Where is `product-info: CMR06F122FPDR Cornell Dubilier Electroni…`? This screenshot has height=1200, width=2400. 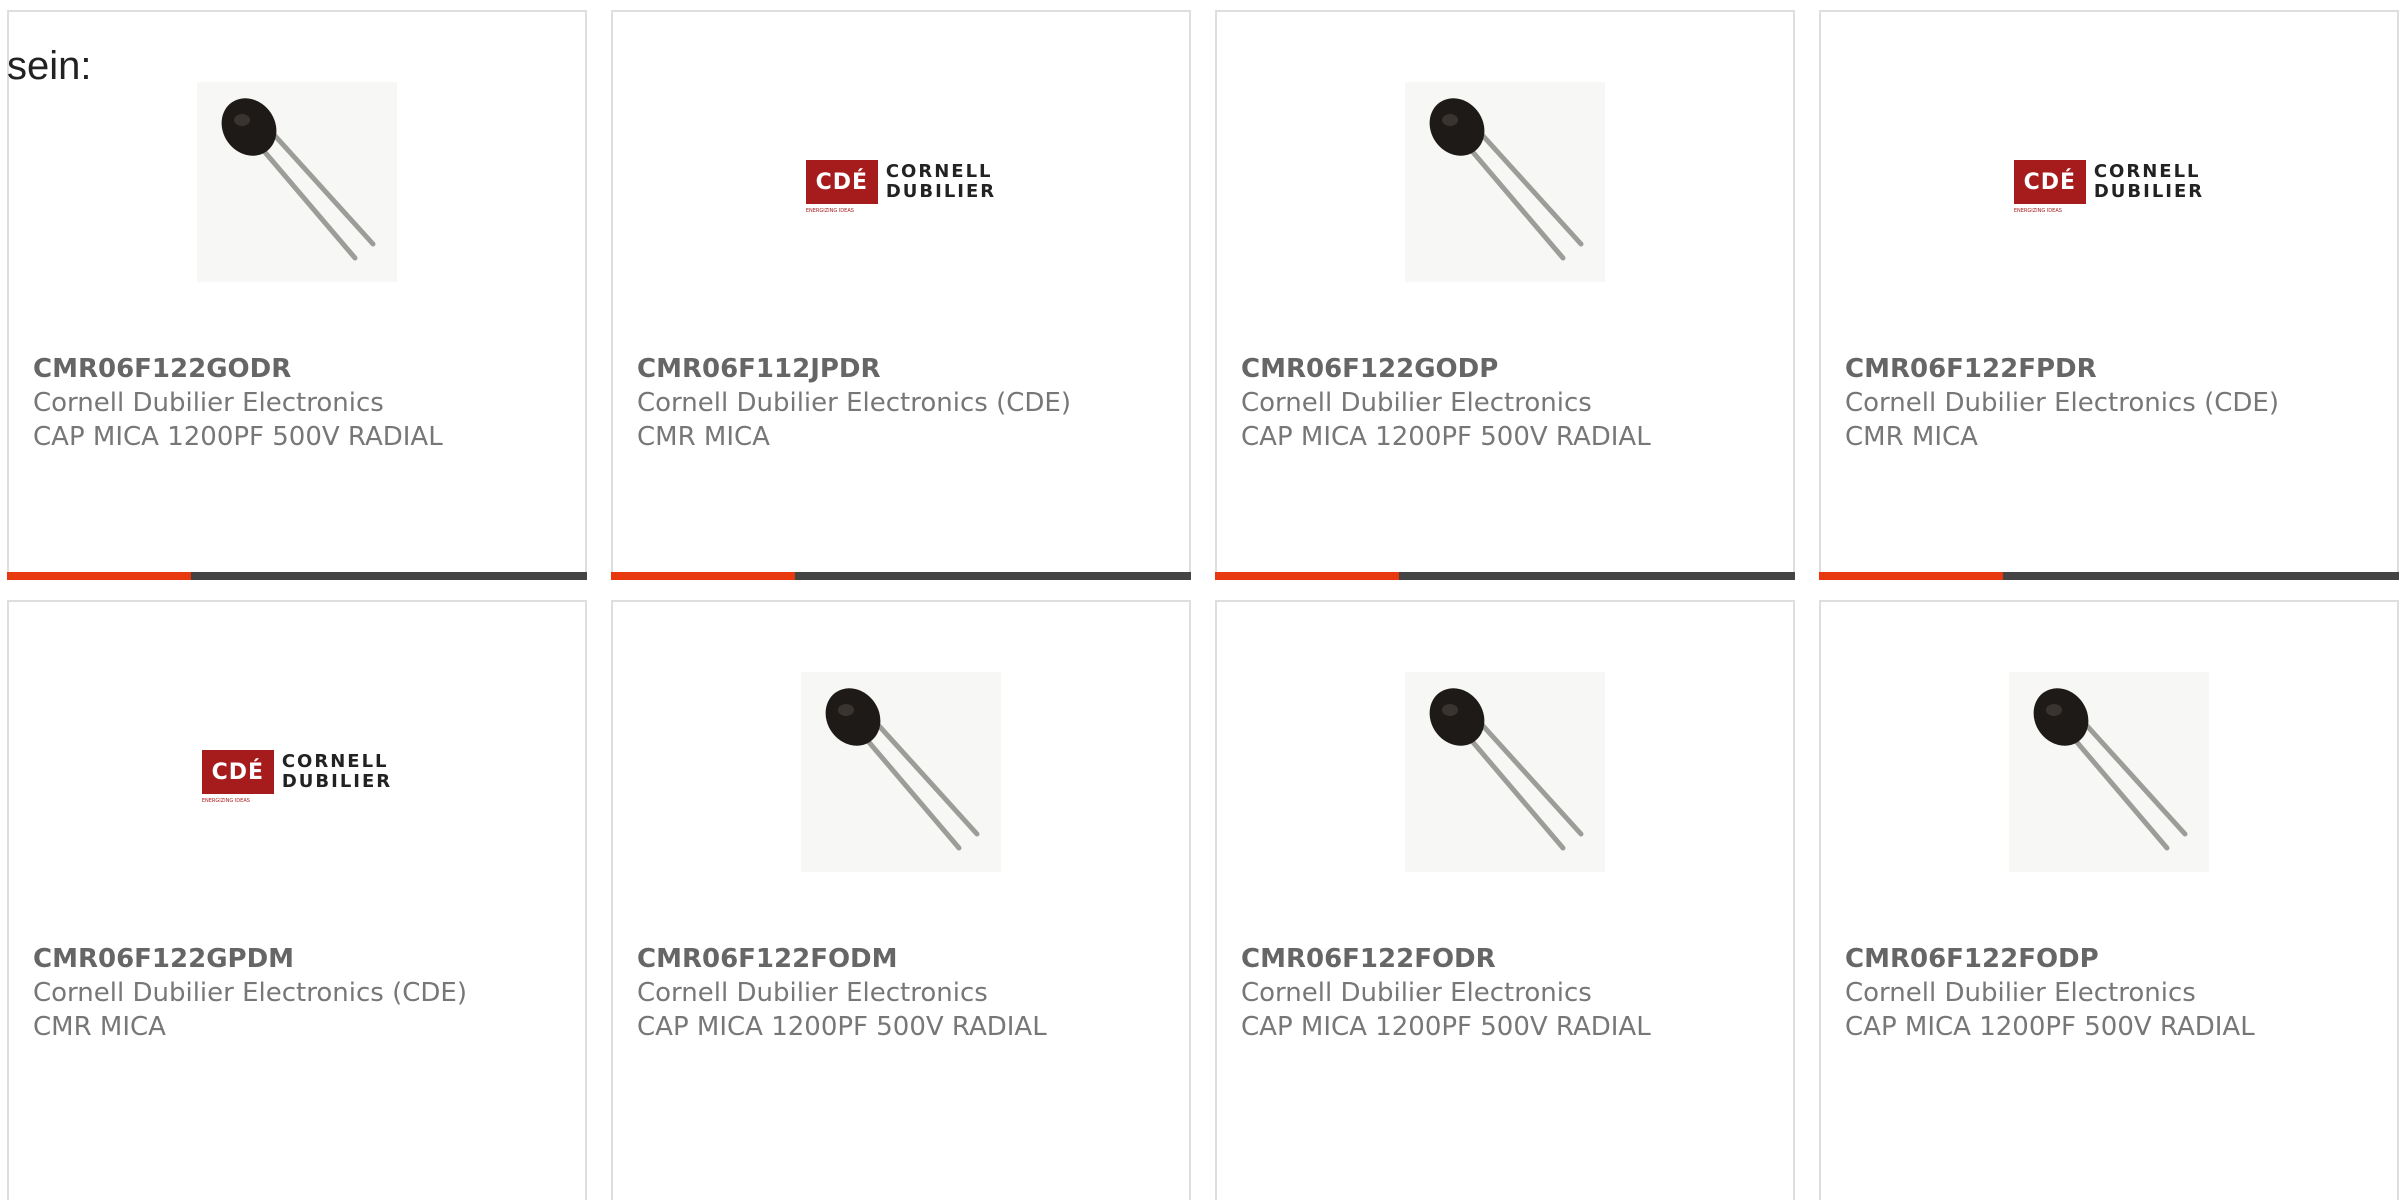
product-info: CMR06F122FPDR Cornell Dubilier Electroni… is located at coordinates (2116, 403).